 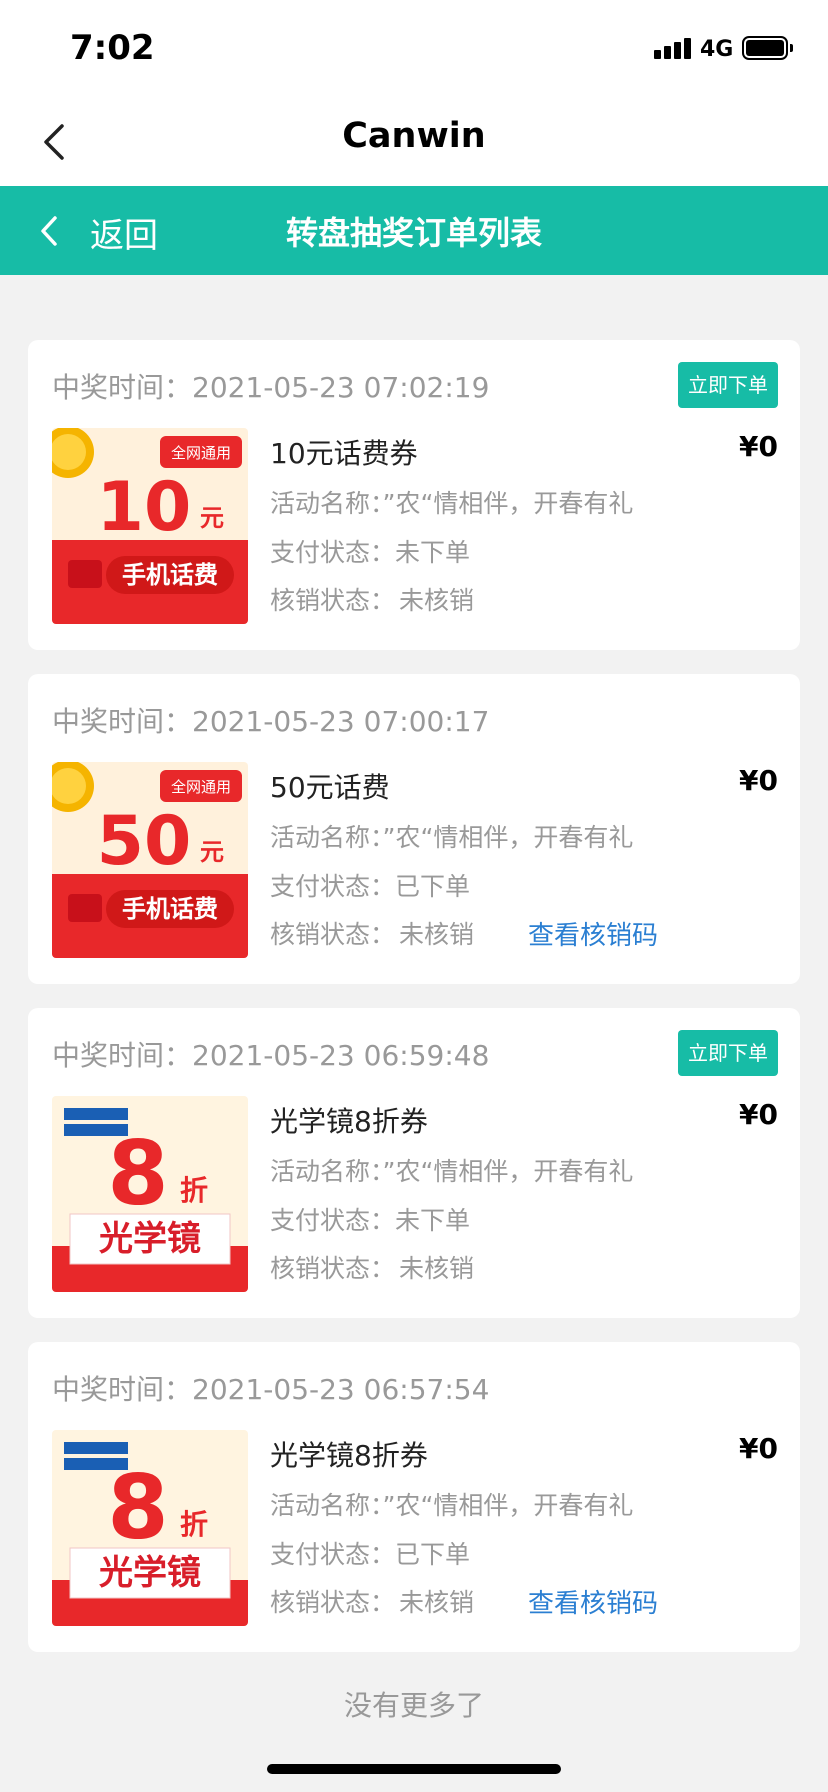 I want to click on battery-icon, so click(x=767, y=48).